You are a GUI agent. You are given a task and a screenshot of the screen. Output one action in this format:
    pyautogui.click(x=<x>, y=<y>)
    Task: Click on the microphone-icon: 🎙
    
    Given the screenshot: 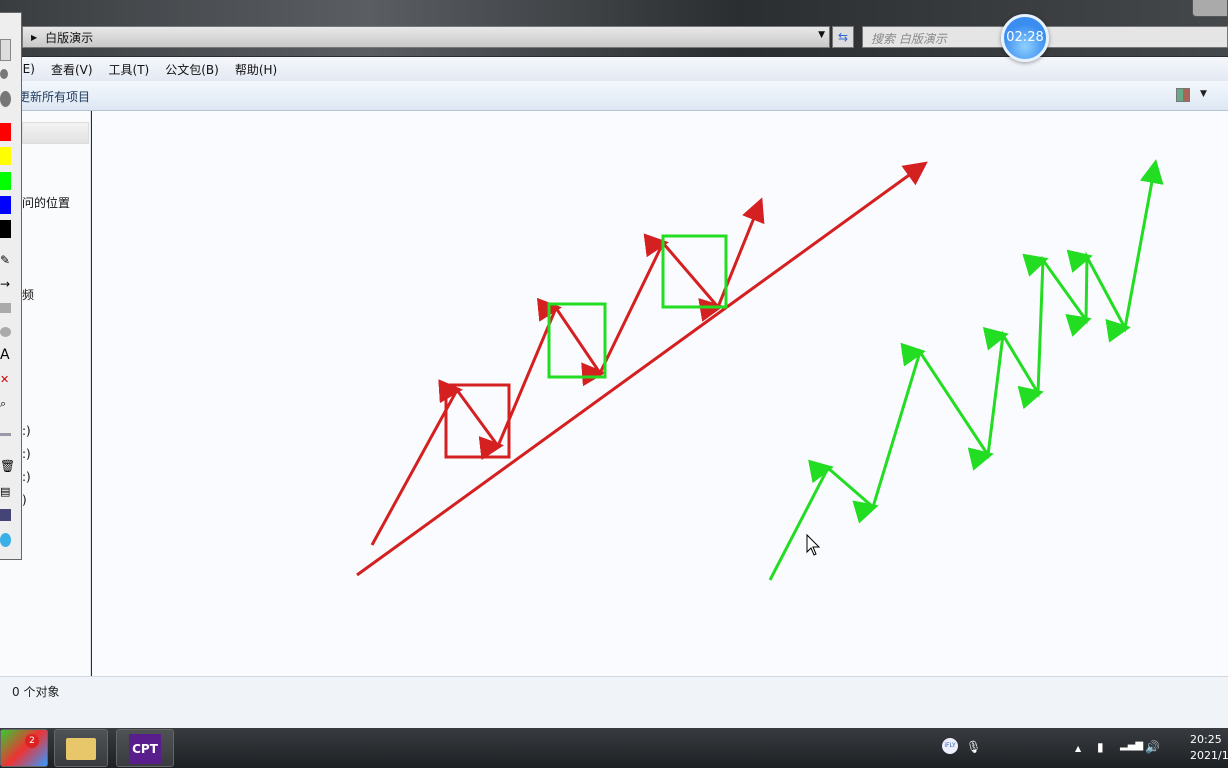 What is the action you would take?
    pyautogui.click(x=973, y=747)
    